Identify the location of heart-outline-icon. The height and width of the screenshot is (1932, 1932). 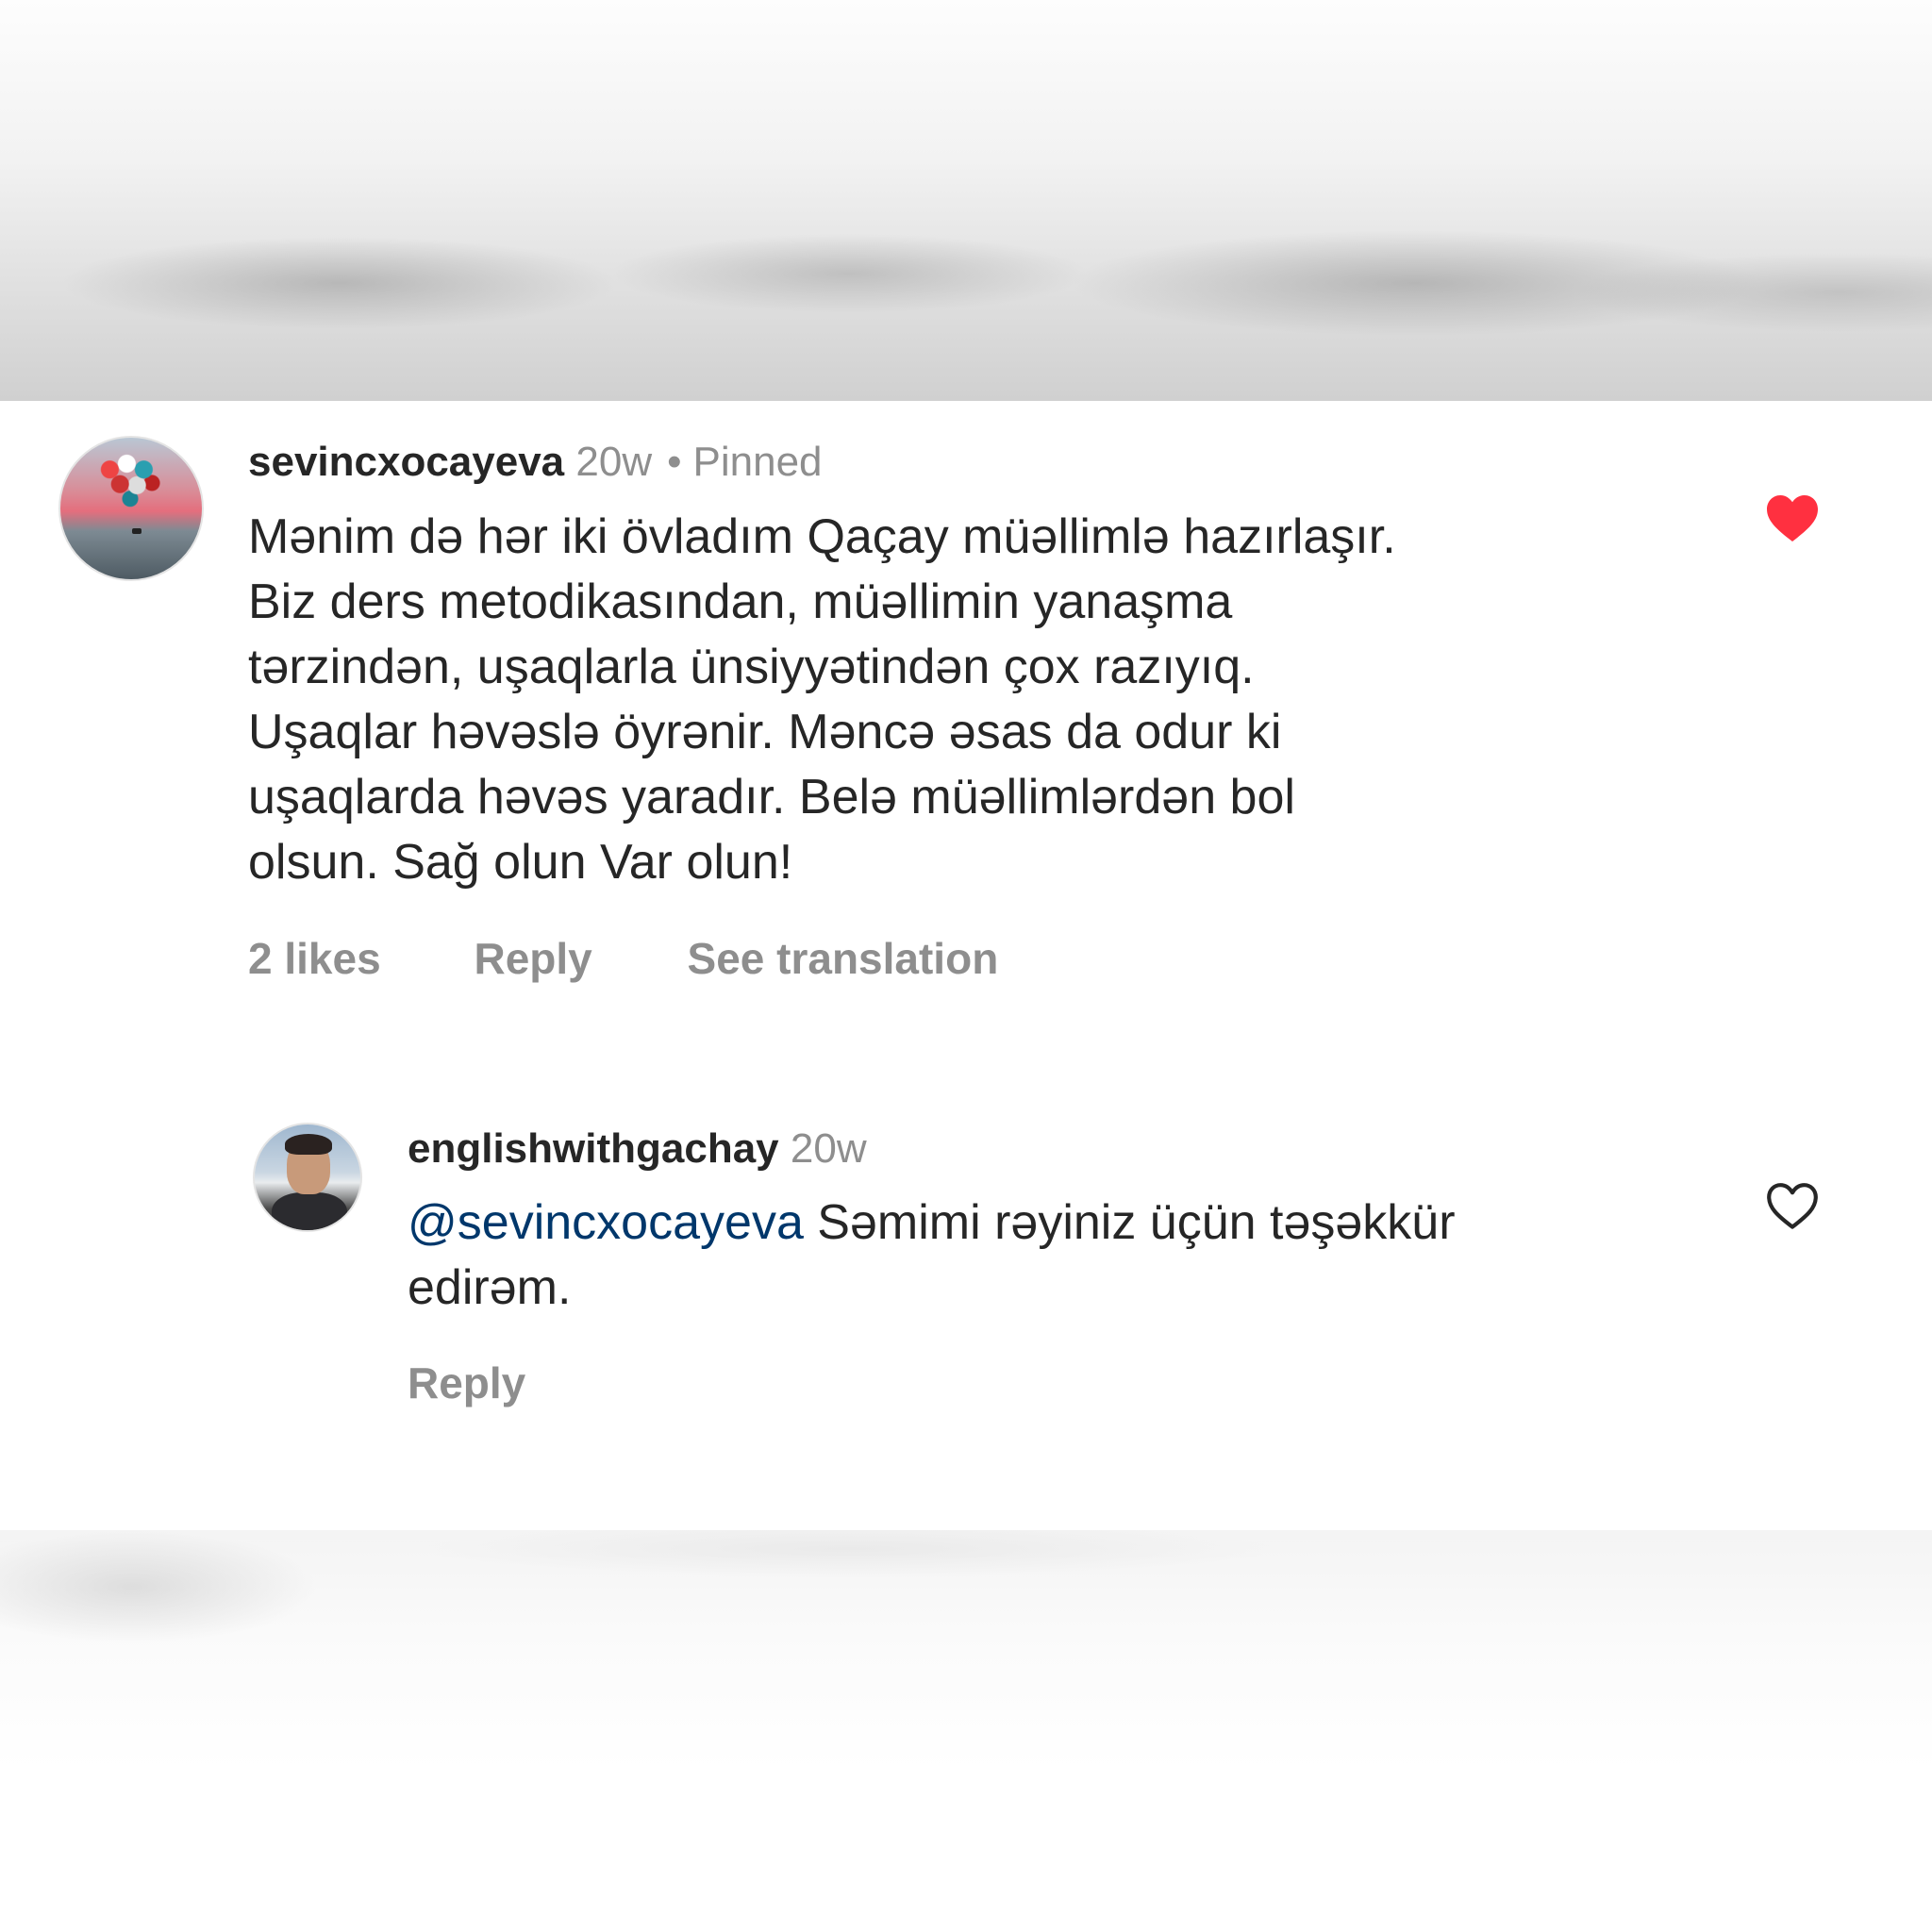
(1792, 1206).